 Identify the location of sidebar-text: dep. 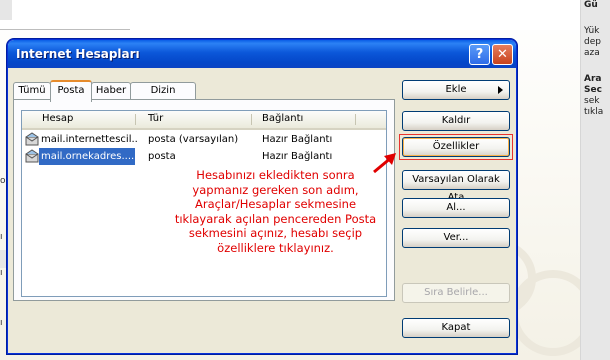
(592, 42).